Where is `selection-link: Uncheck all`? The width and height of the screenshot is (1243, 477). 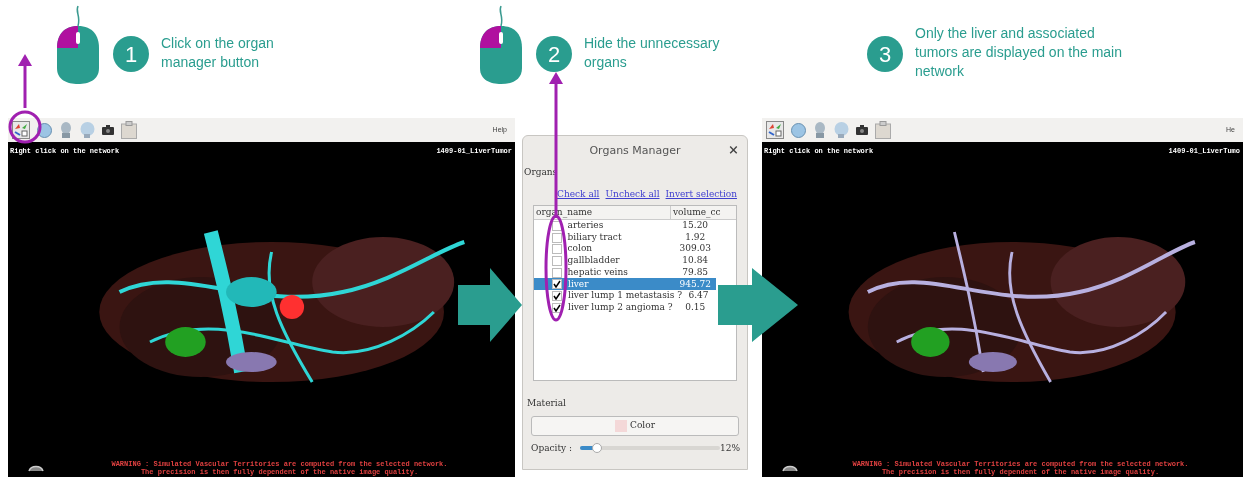 selection-link: Uncheck all is located at coordinates (632, 194).